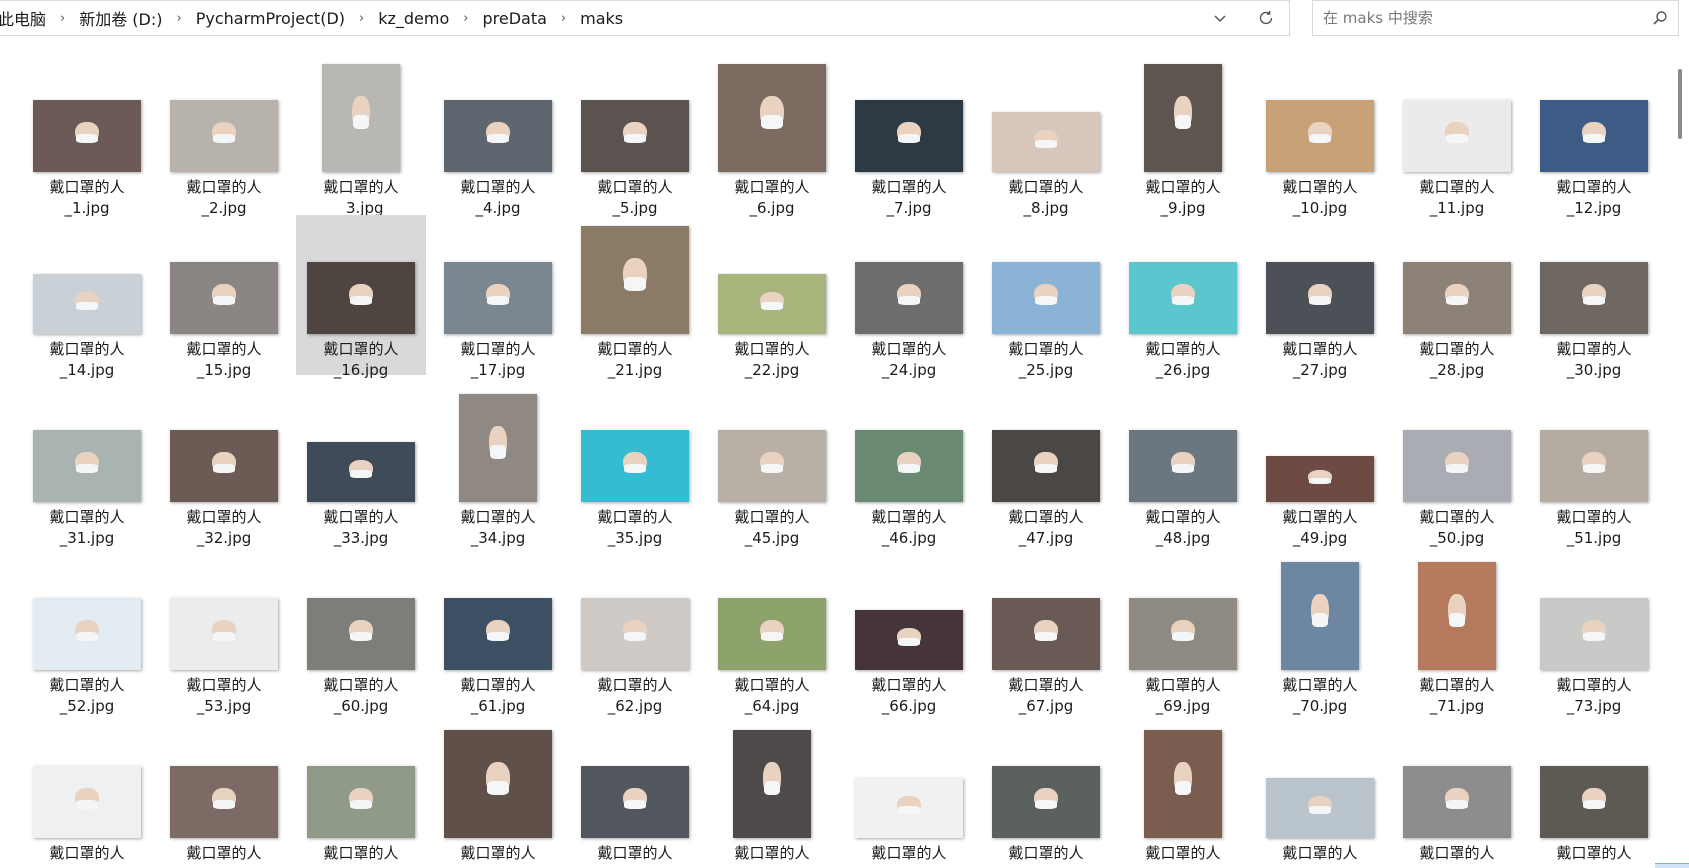 The height and width of the screenshot is (868, 1689). I want to click on file-item: 戴口罩的人 _52.jpg, so click(87, 633).